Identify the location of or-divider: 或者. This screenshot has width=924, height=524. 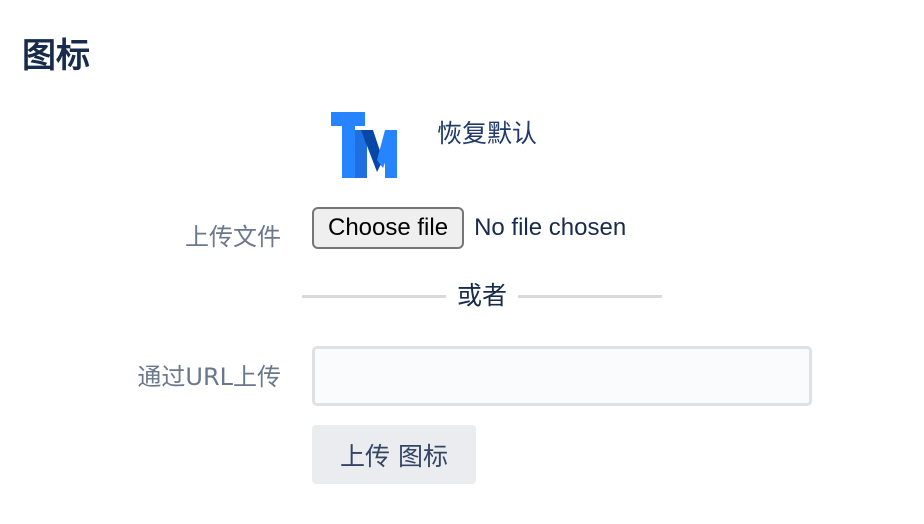
(482, 296).